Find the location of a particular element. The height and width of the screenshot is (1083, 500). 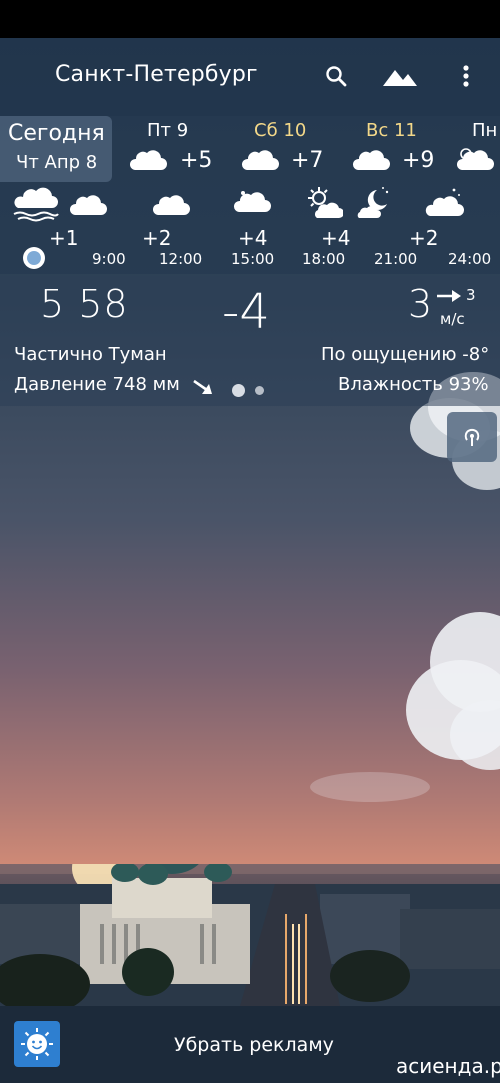

watermark: асиенда.ру is located at coordinates (448, 1066).